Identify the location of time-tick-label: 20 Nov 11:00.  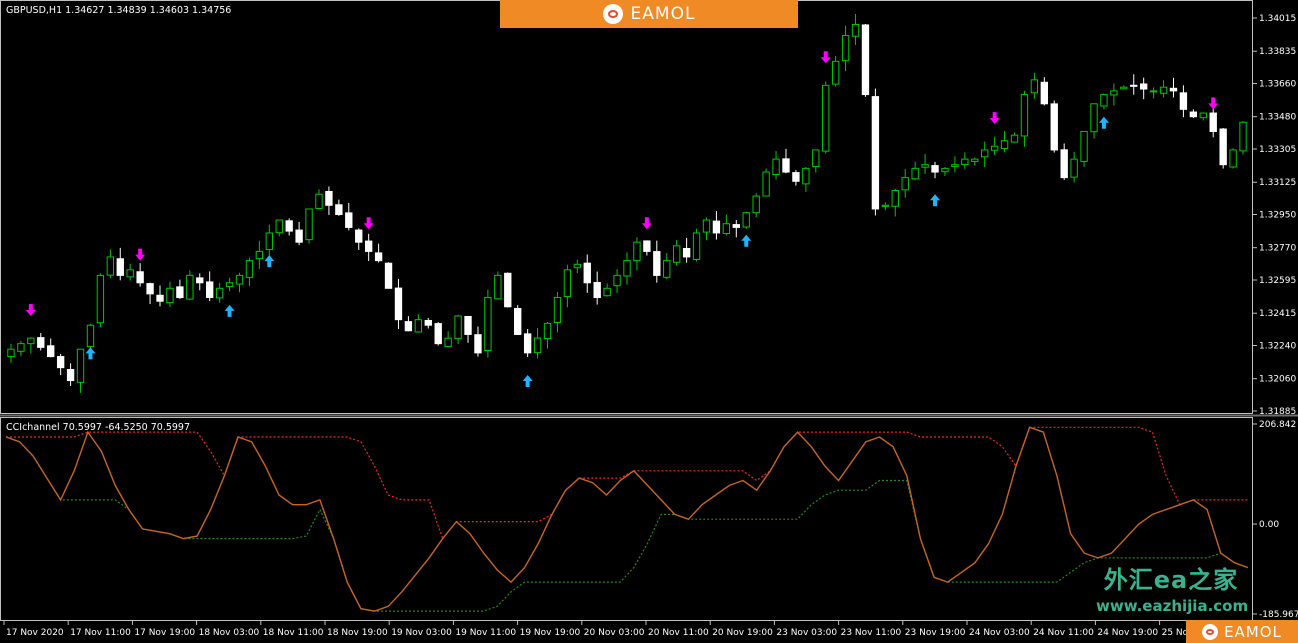
(678, 633).